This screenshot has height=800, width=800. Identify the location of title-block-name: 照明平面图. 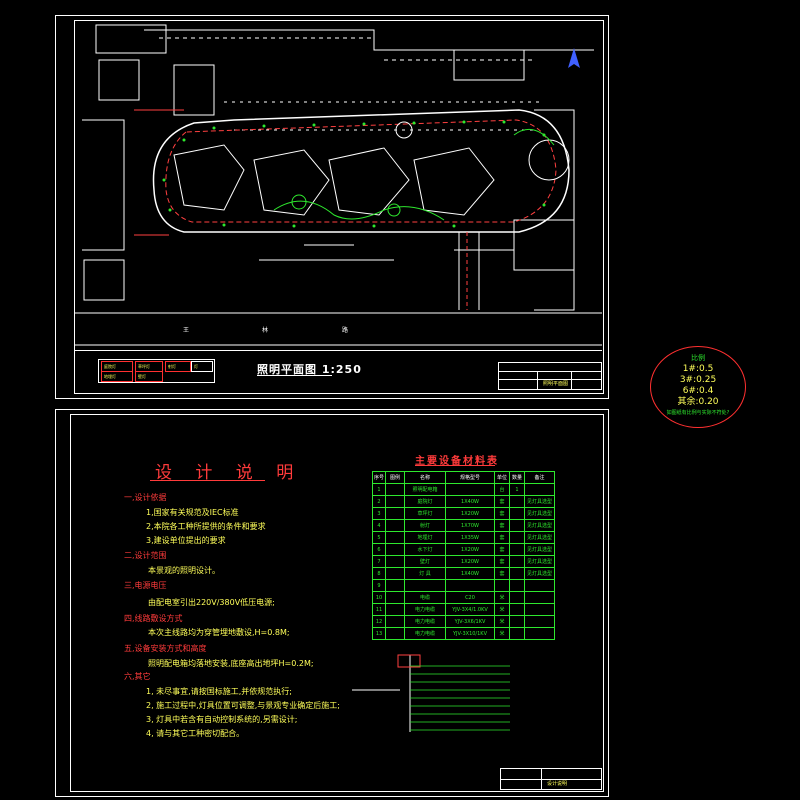
(556, 384).